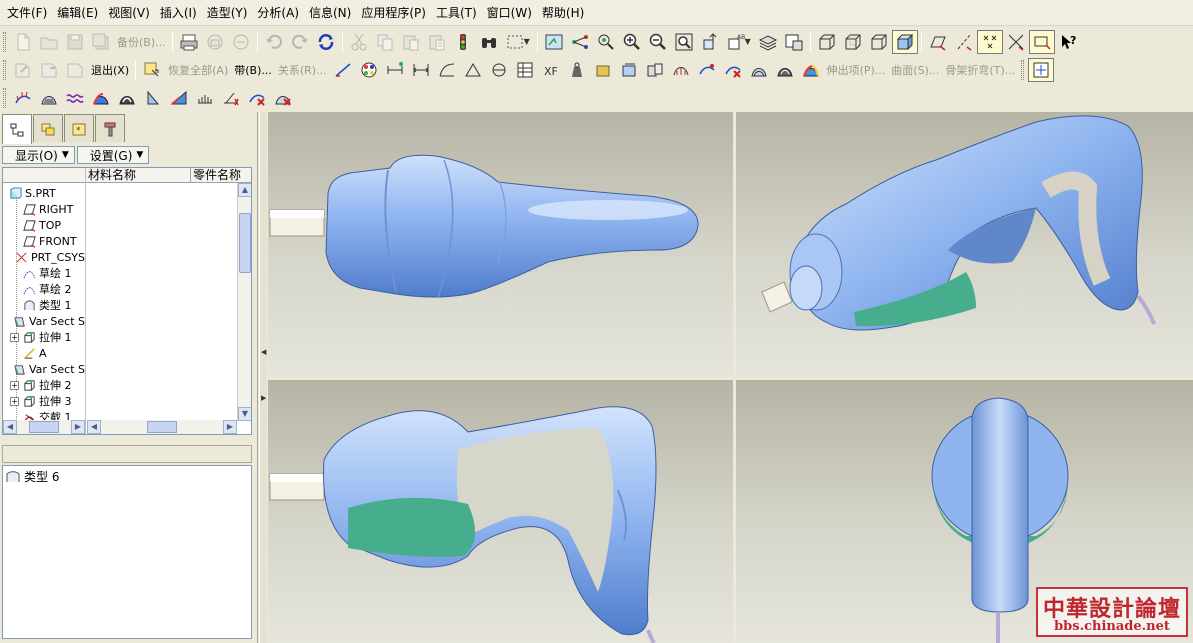 This screenshot has width=1193, height=643. Describe the element at coordinates (101, 42) in the screenshot. I see `save-copy-icon` at that location.